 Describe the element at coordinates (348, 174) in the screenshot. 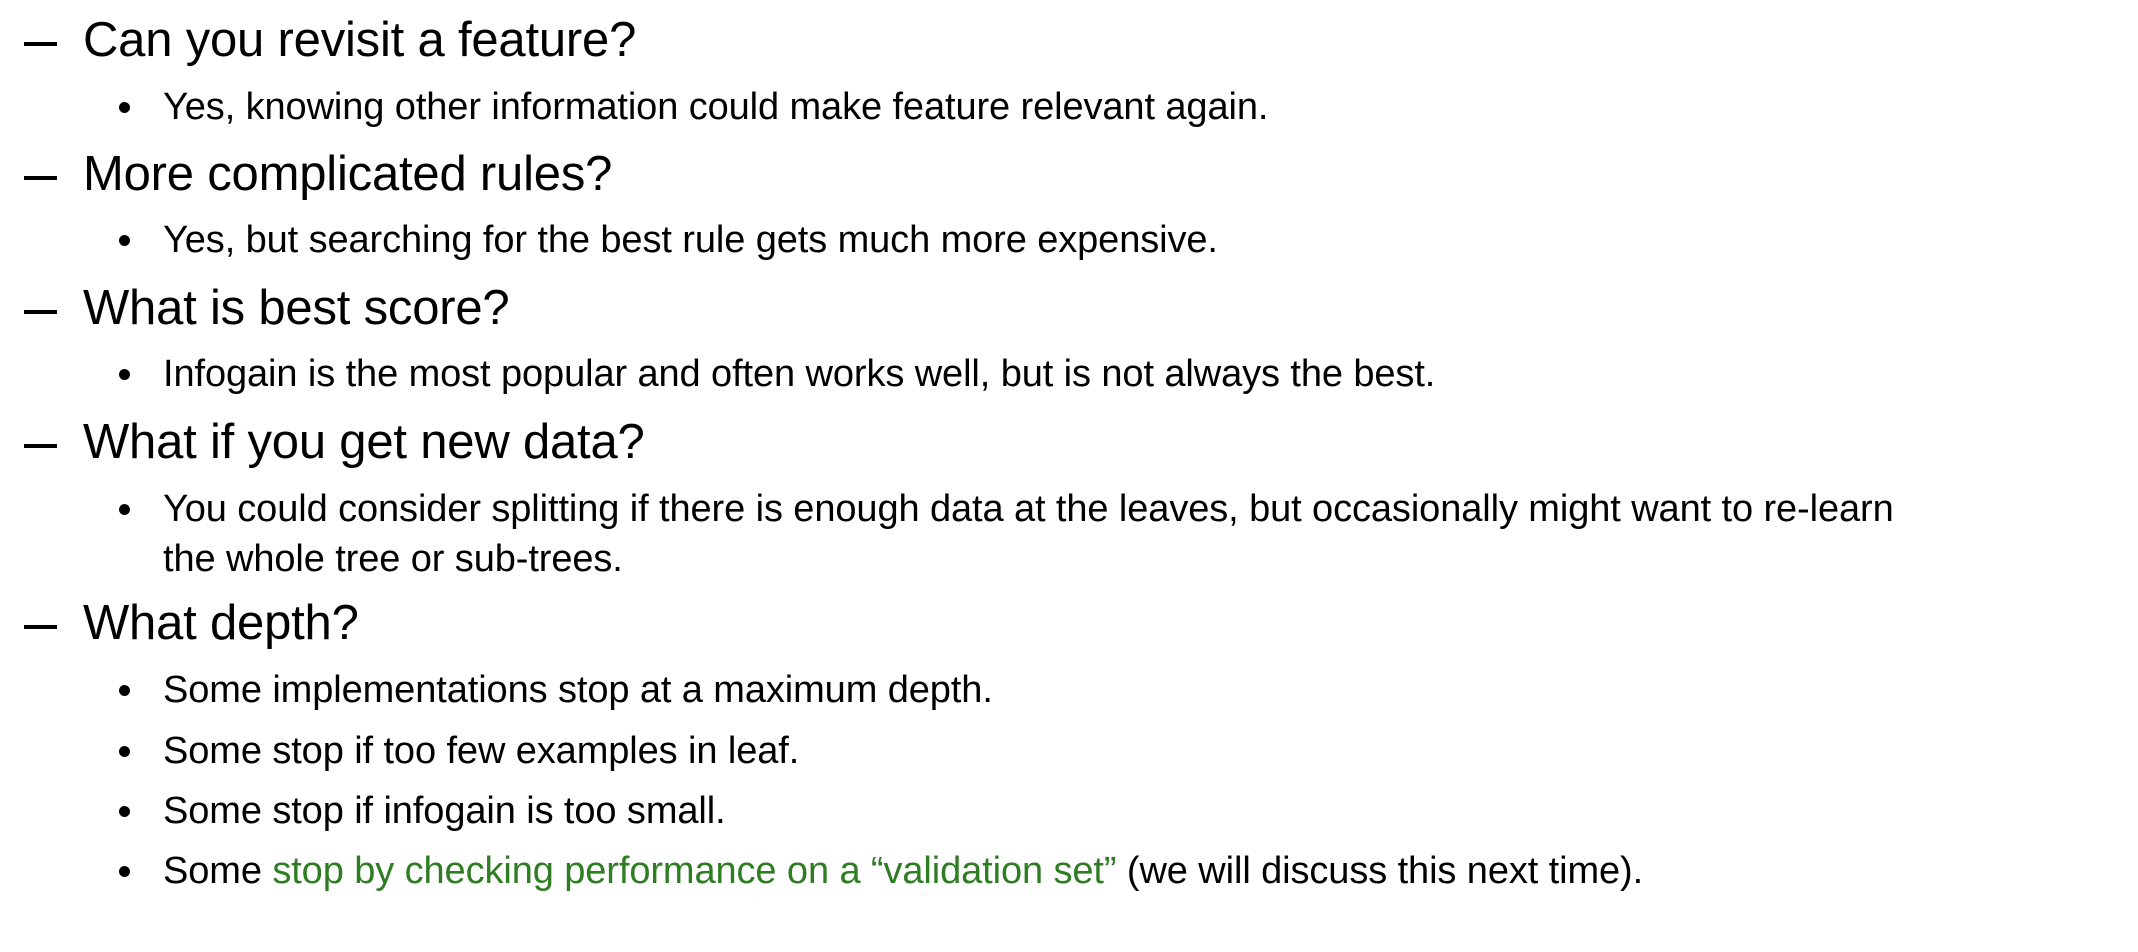

I see `question-text: More complicated rules?` at that location.